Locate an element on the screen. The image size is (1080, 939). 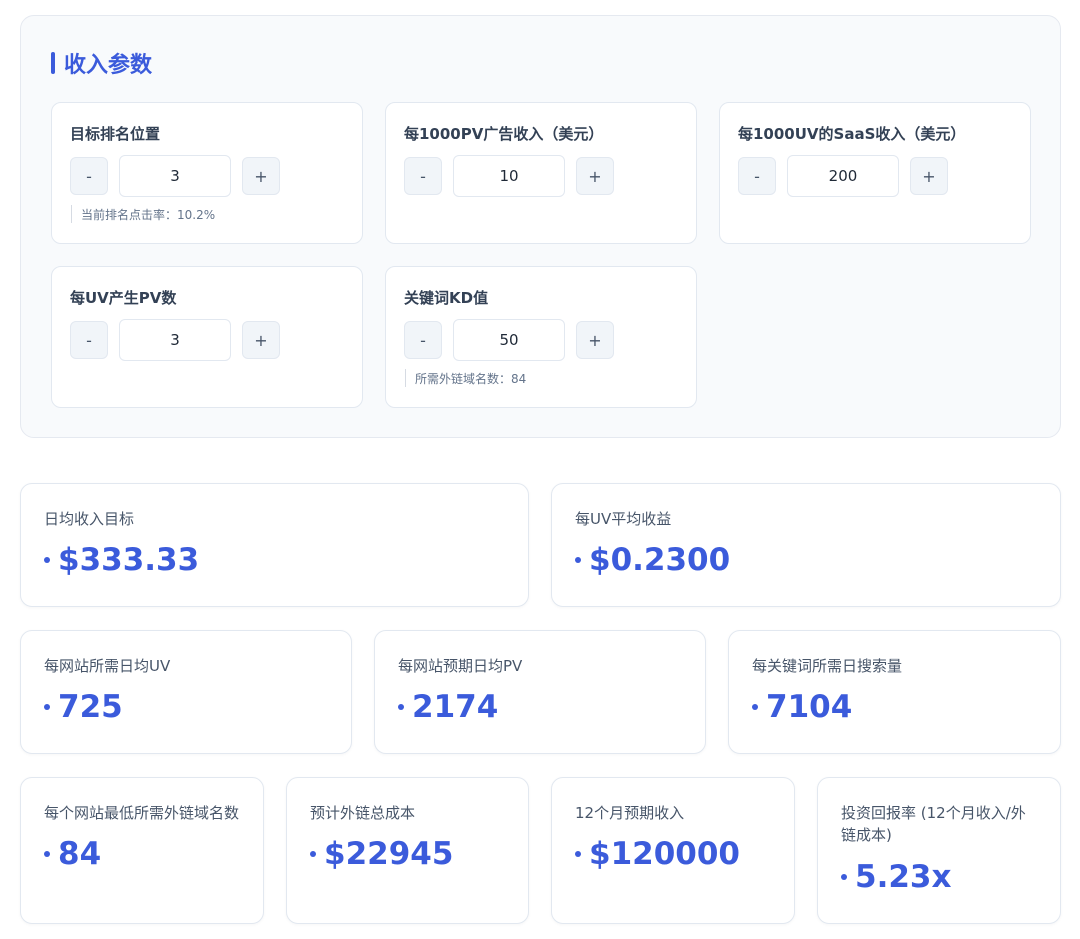
param-card-keyword-kd: 关键词KD值 - 50 + 所需外链域名数：84 is located at coordinates (541, 337).